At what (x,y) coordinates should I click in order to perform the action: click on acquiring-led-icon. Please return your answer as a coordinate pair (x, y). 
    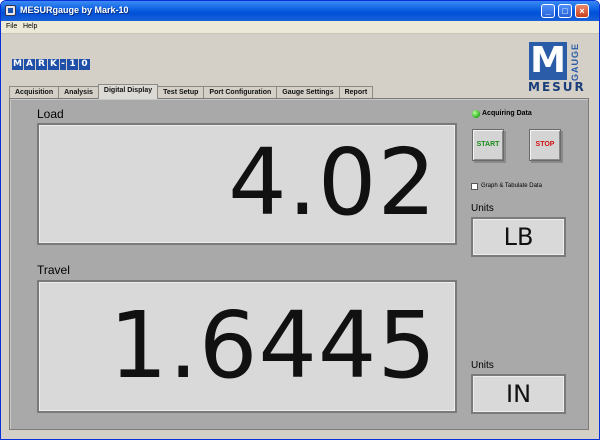
    Looking at the image, I should click on (476, 114).